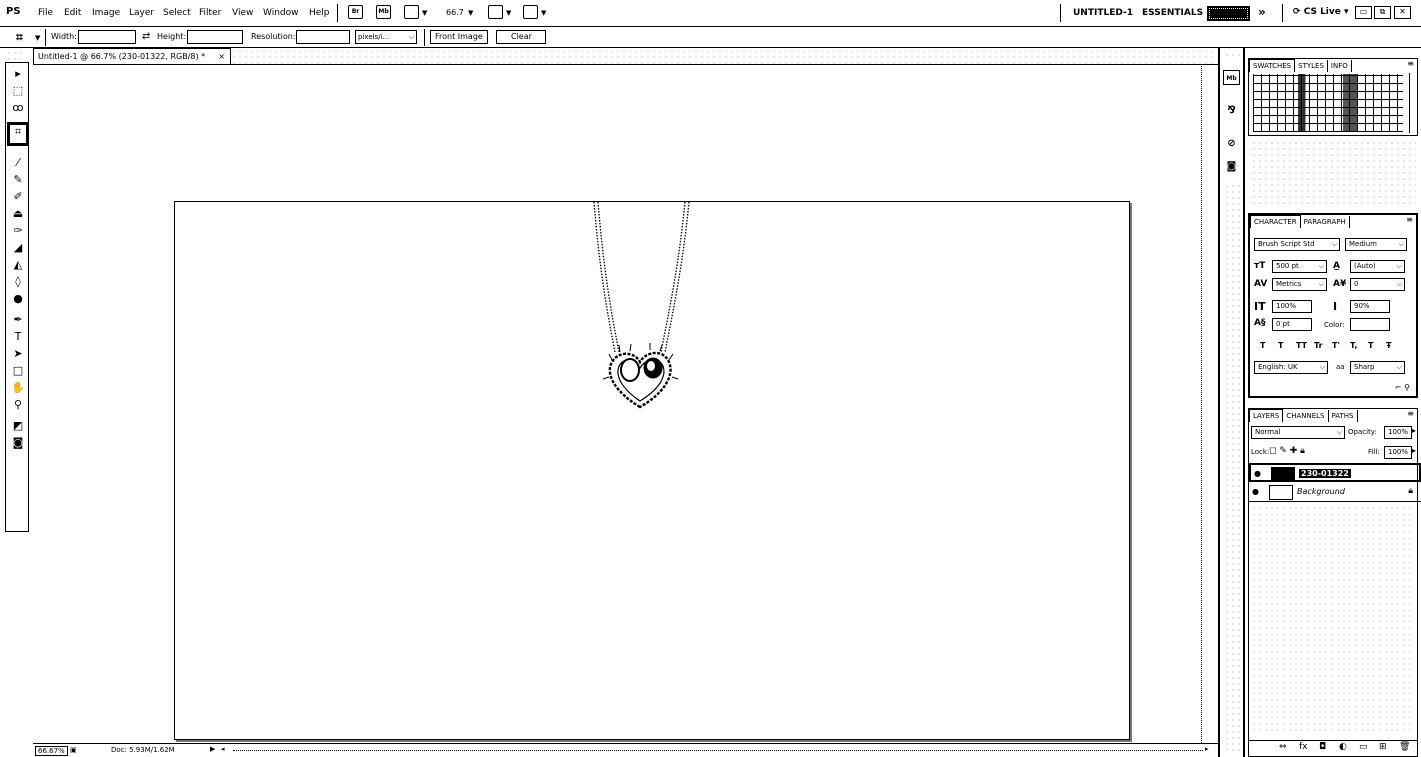 This screenshot has width=1421, height=757. I want to click on more-workspaces-icon: », so click(1262, 12).